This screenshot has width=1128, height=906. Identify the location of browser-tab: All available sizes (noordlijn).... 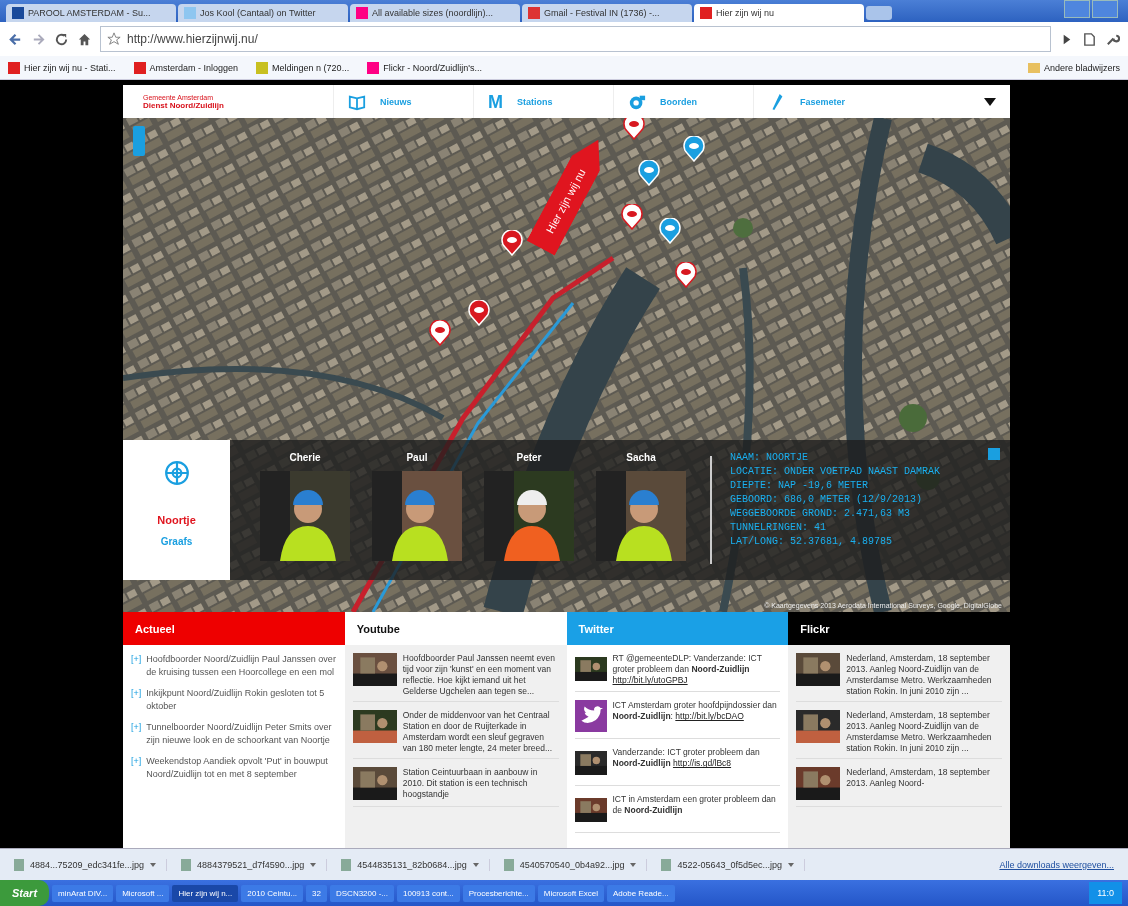
(435, 12).